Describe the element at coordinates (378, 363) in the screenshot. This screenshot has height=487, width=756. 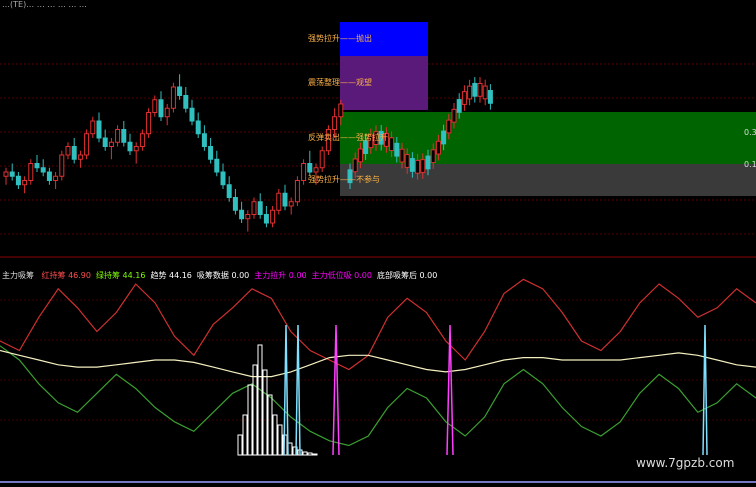
I see `series-line` at that location.